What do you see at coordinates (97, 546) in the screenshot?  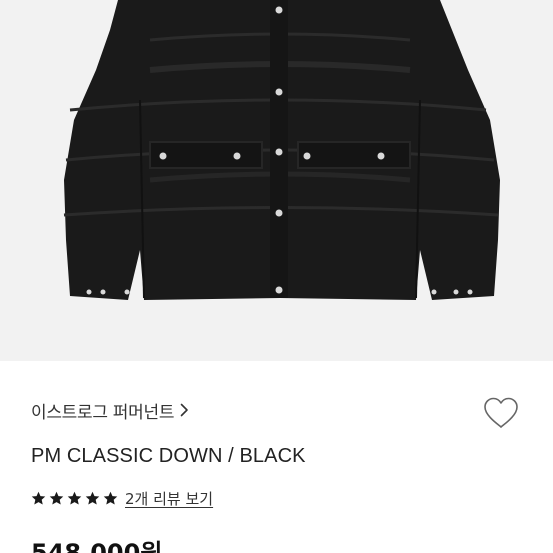 I see `product-price: 548,000원` at bounding box center [97, 546].